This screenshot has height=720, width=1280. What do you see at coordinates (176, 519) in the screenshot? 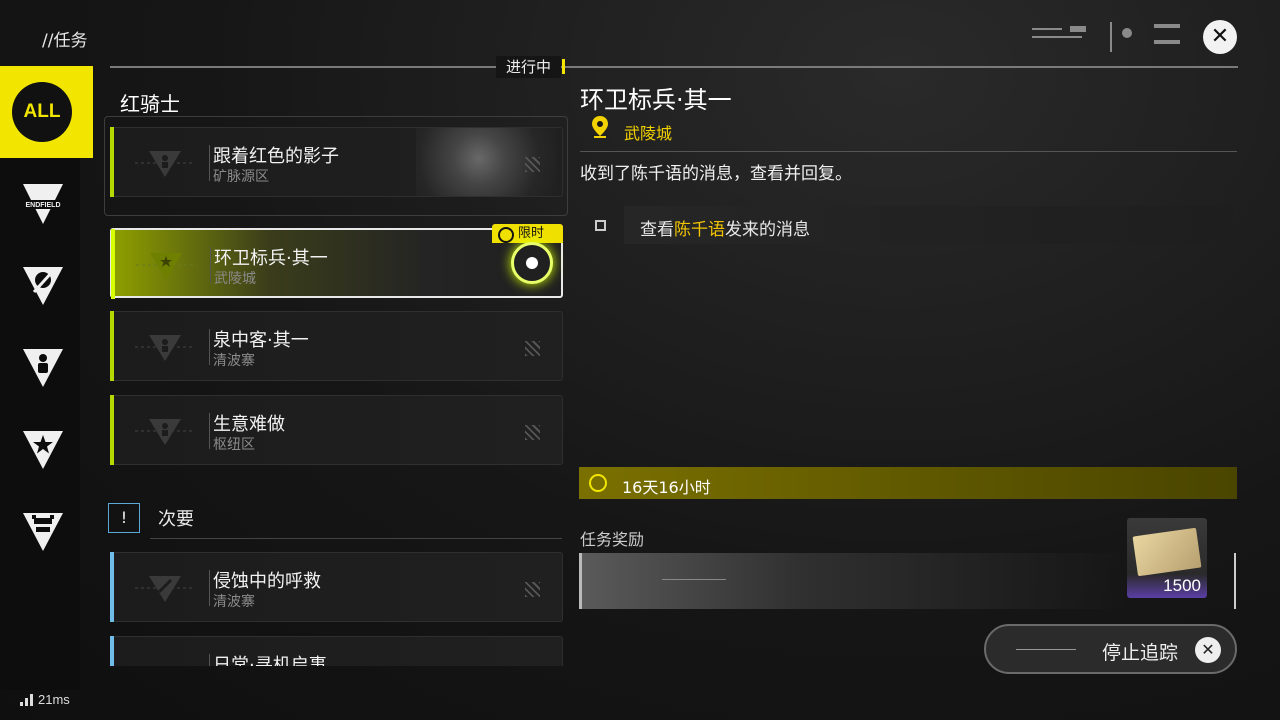
I see `secondary-heading: 次要` at bounding box center [176, 519].